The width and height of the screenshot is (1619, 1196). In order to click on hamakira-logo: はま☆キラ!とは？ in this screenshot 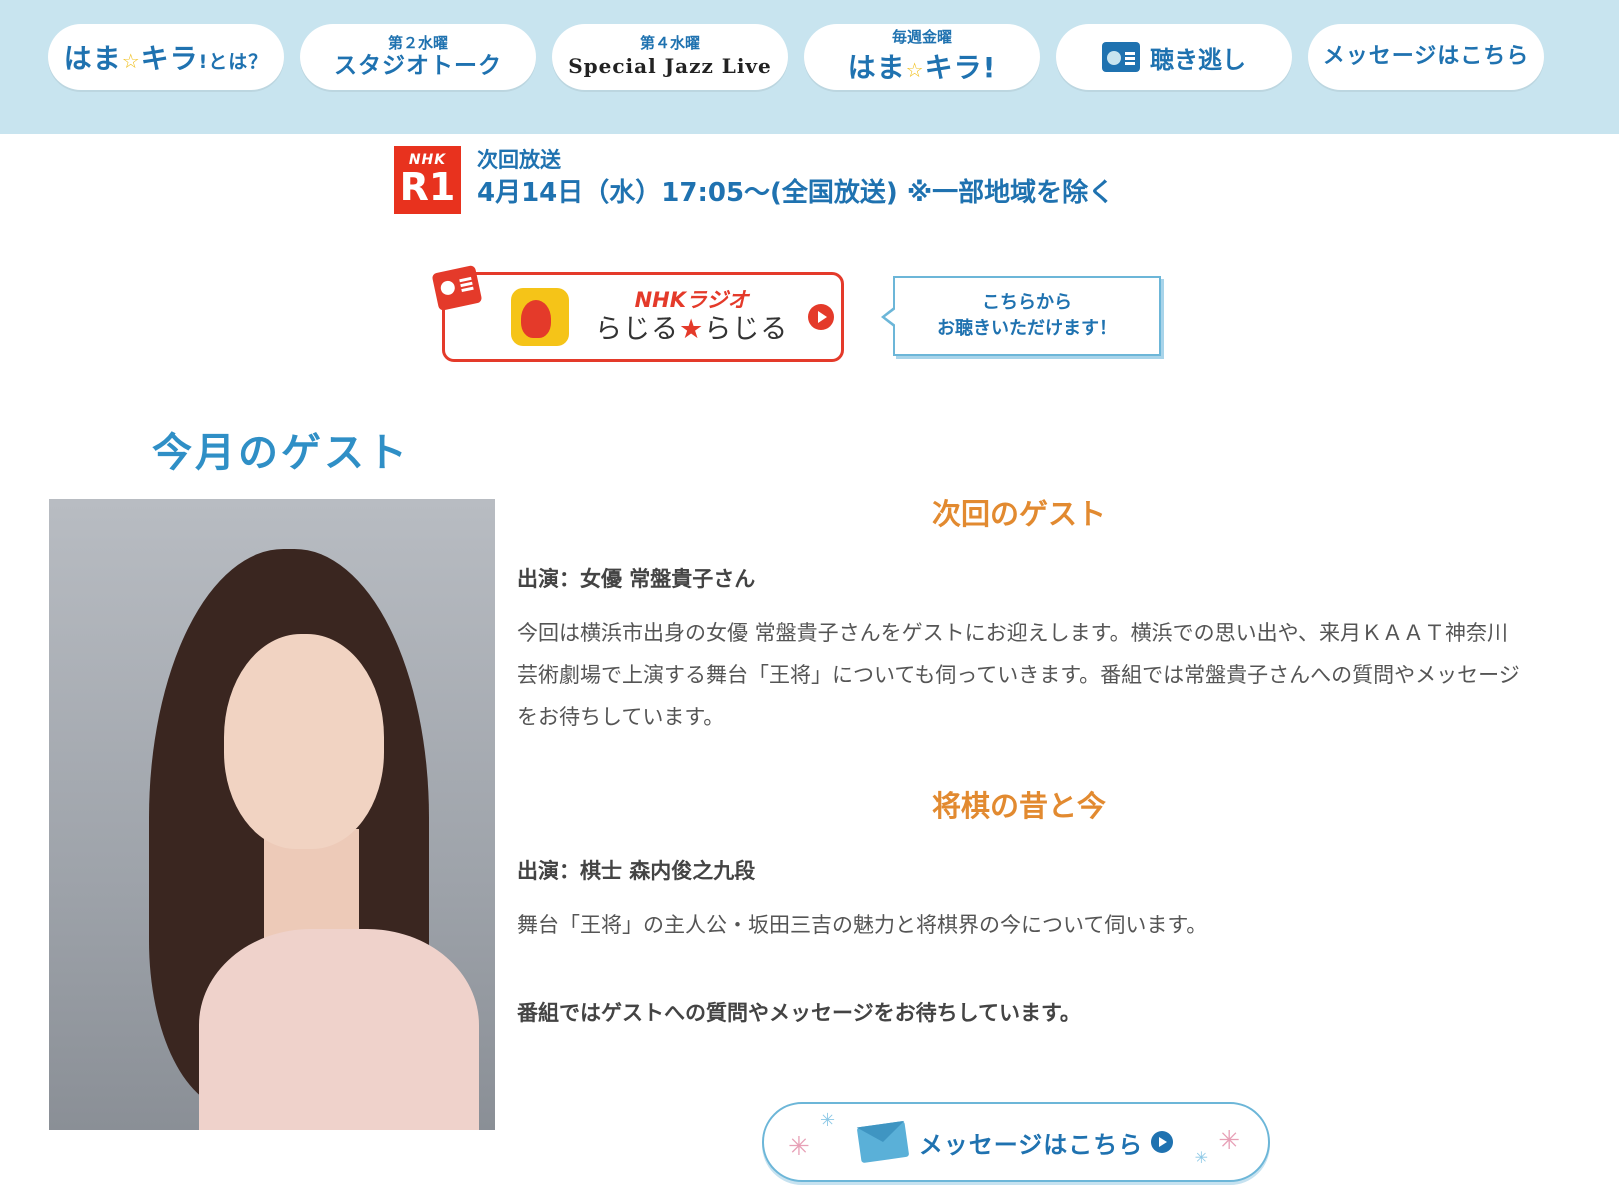, I will do `click(166, 57)`.